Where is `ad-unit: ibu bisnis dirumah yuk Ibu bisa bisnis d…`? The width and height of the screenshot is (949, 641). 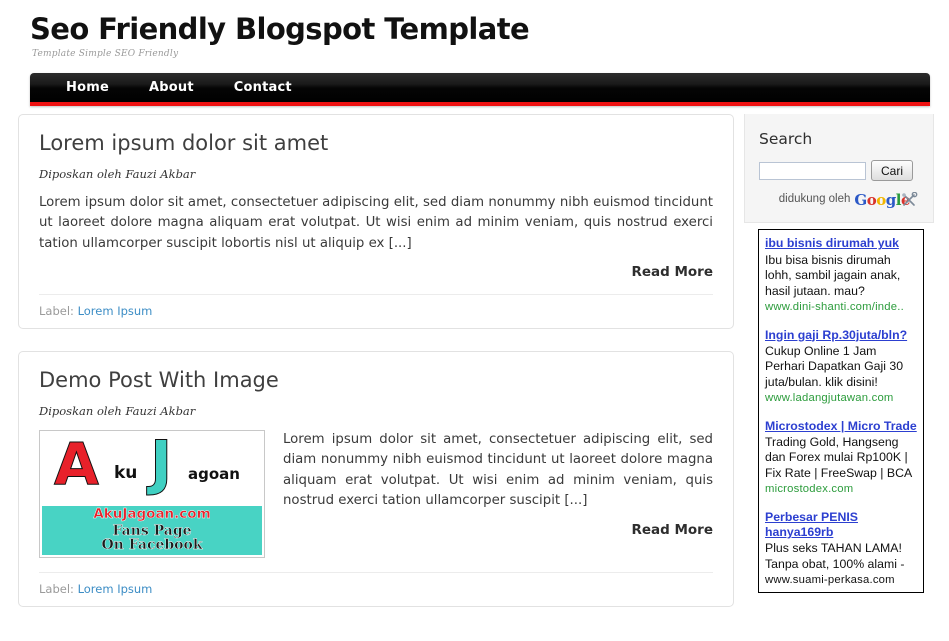 ad-unit: ibu bisnis dirumah yuk Ibu bisa bisnis d… is located at coordinates (841, 275).